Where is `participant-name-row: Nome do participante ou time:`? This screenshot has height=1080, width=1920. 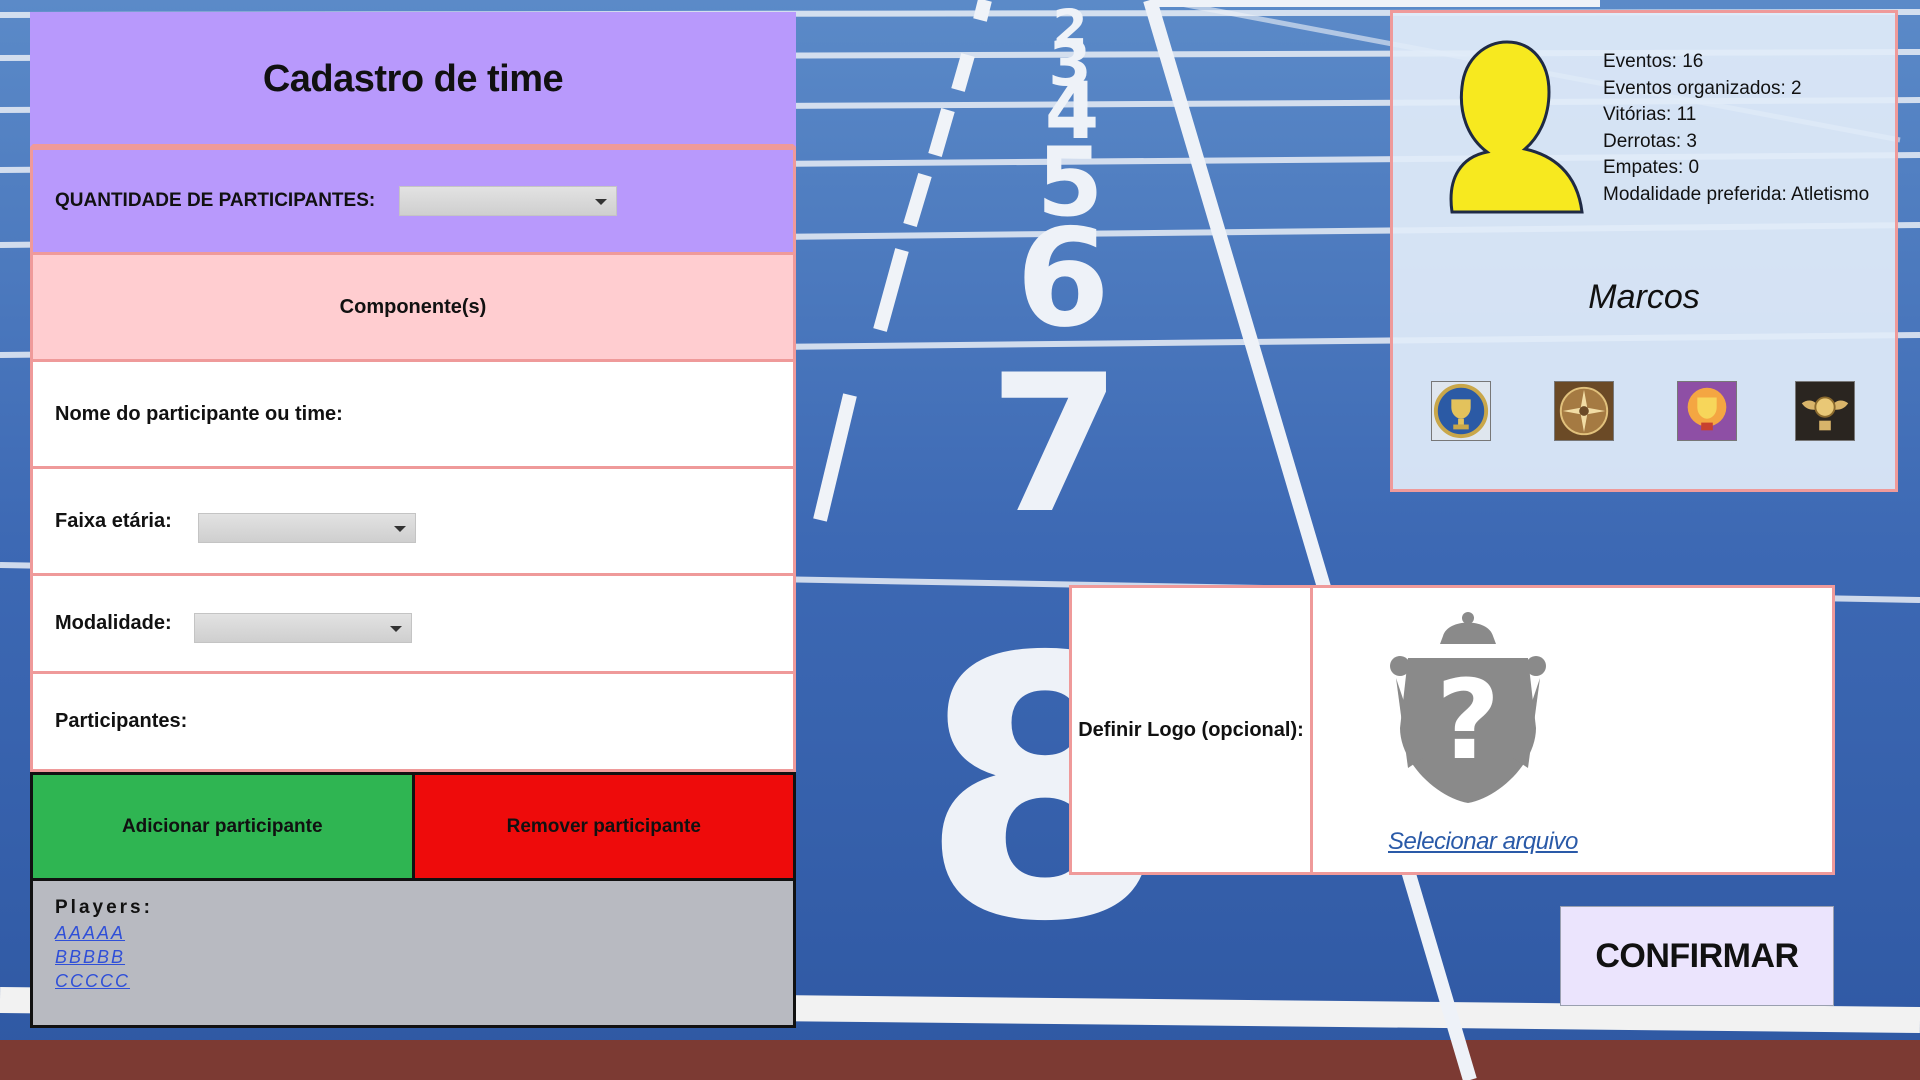
participant-name-row: Nome do participante ou time: is located at coordinates (413, 415).